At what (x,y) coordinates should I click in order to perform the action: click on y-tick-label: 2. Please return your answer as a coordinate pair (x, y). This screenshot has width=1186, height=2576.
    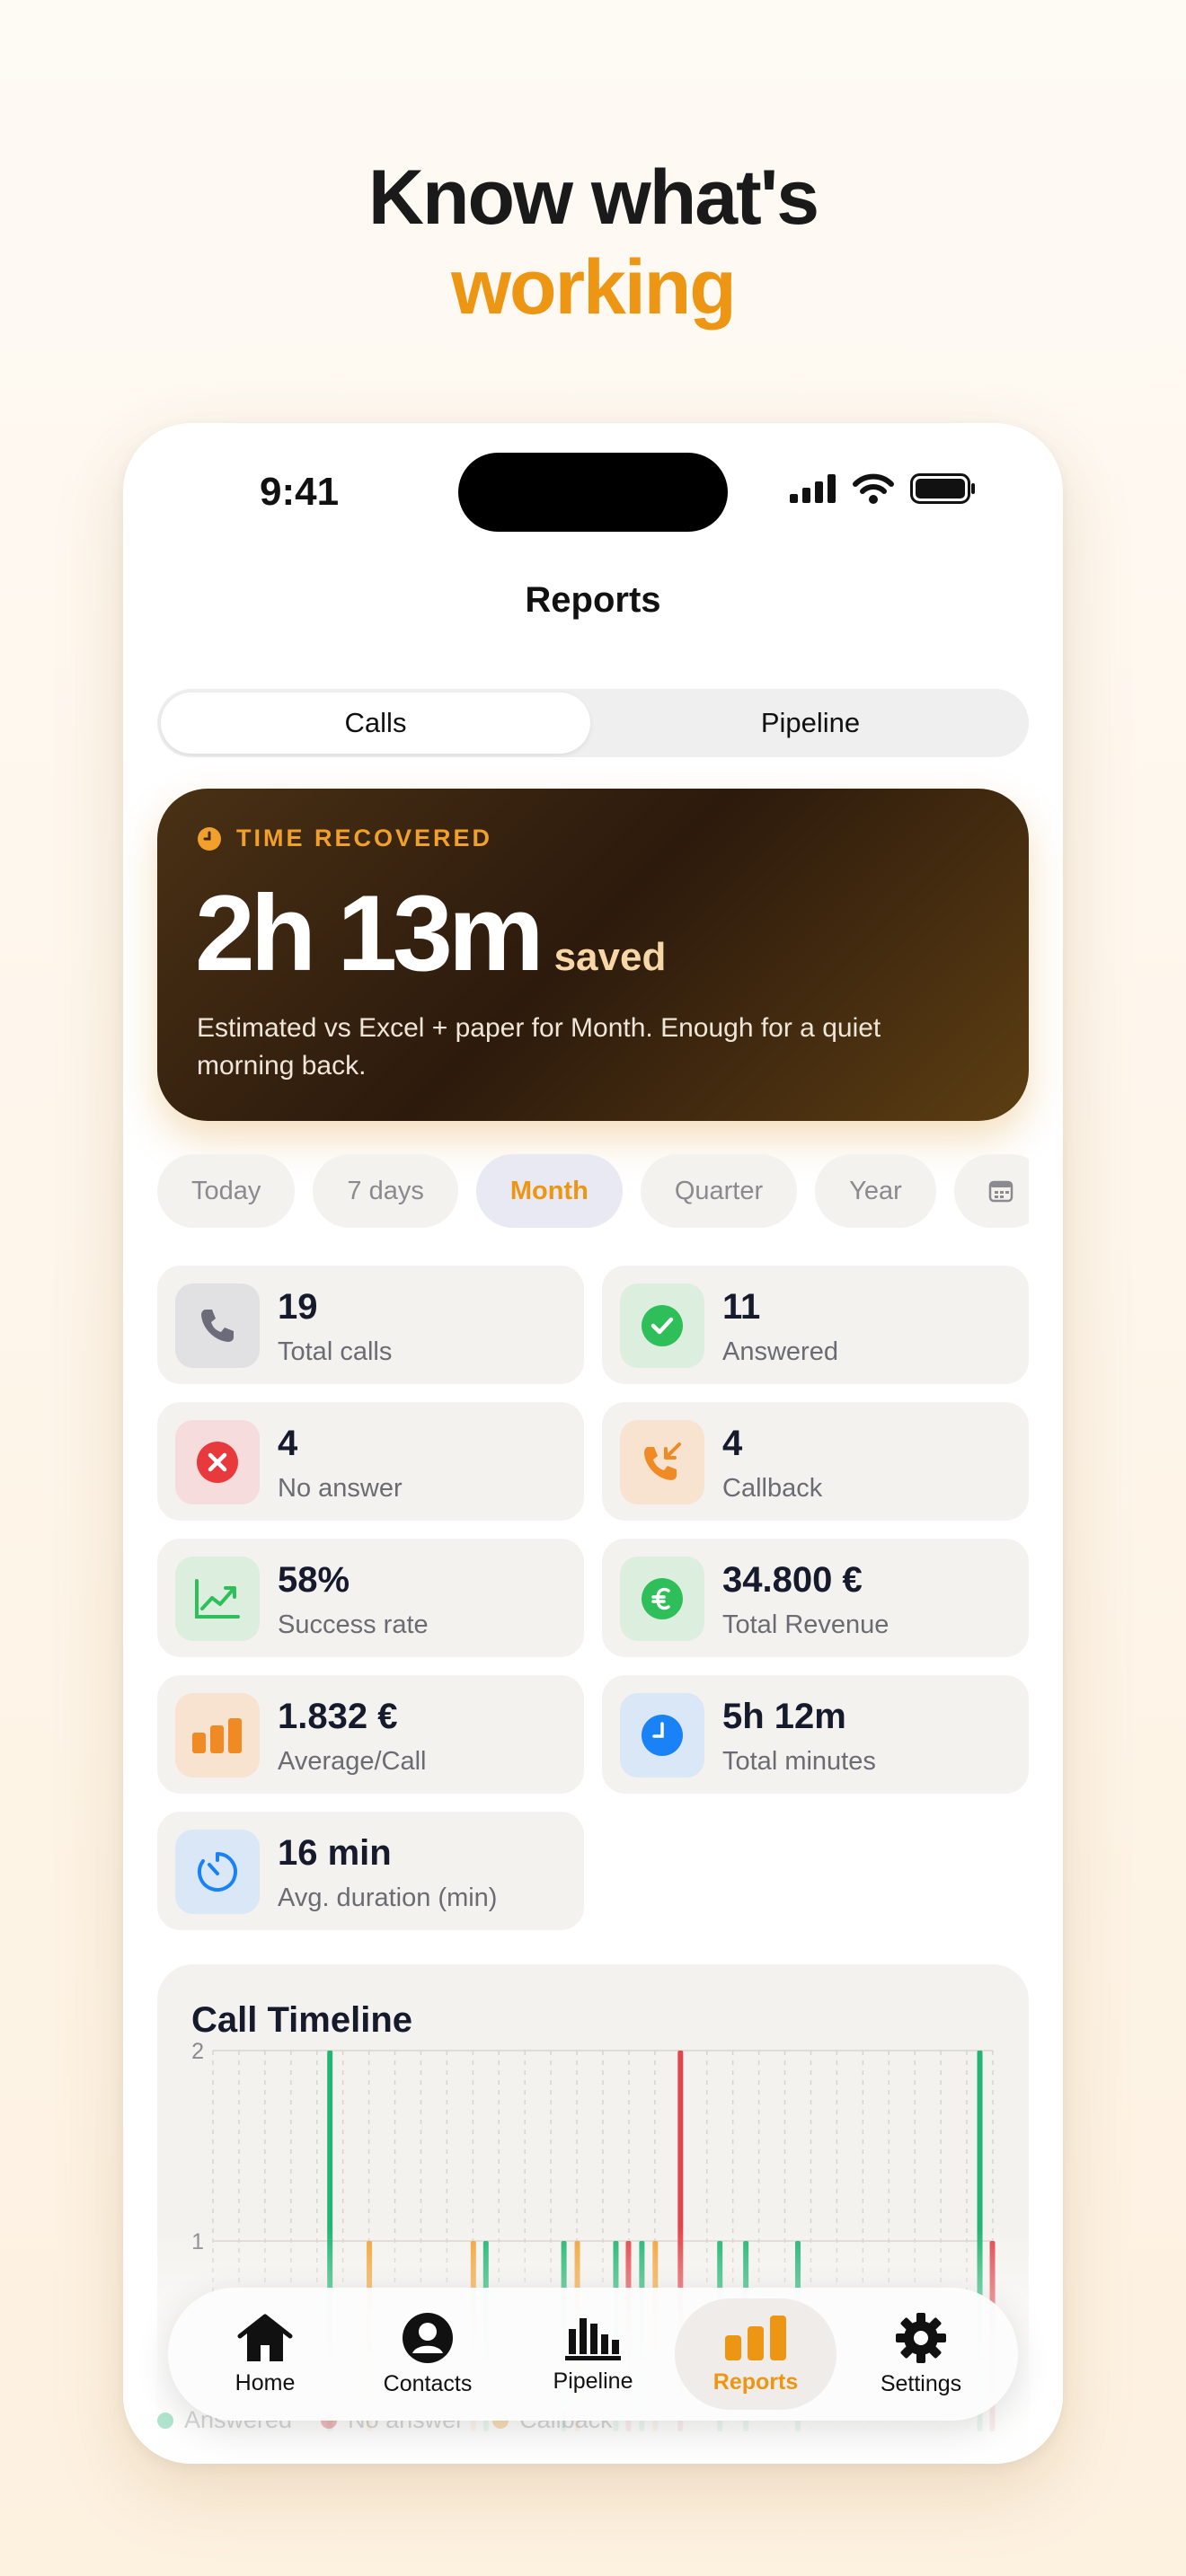
    Looking at the image, I should click on (197, 2051).